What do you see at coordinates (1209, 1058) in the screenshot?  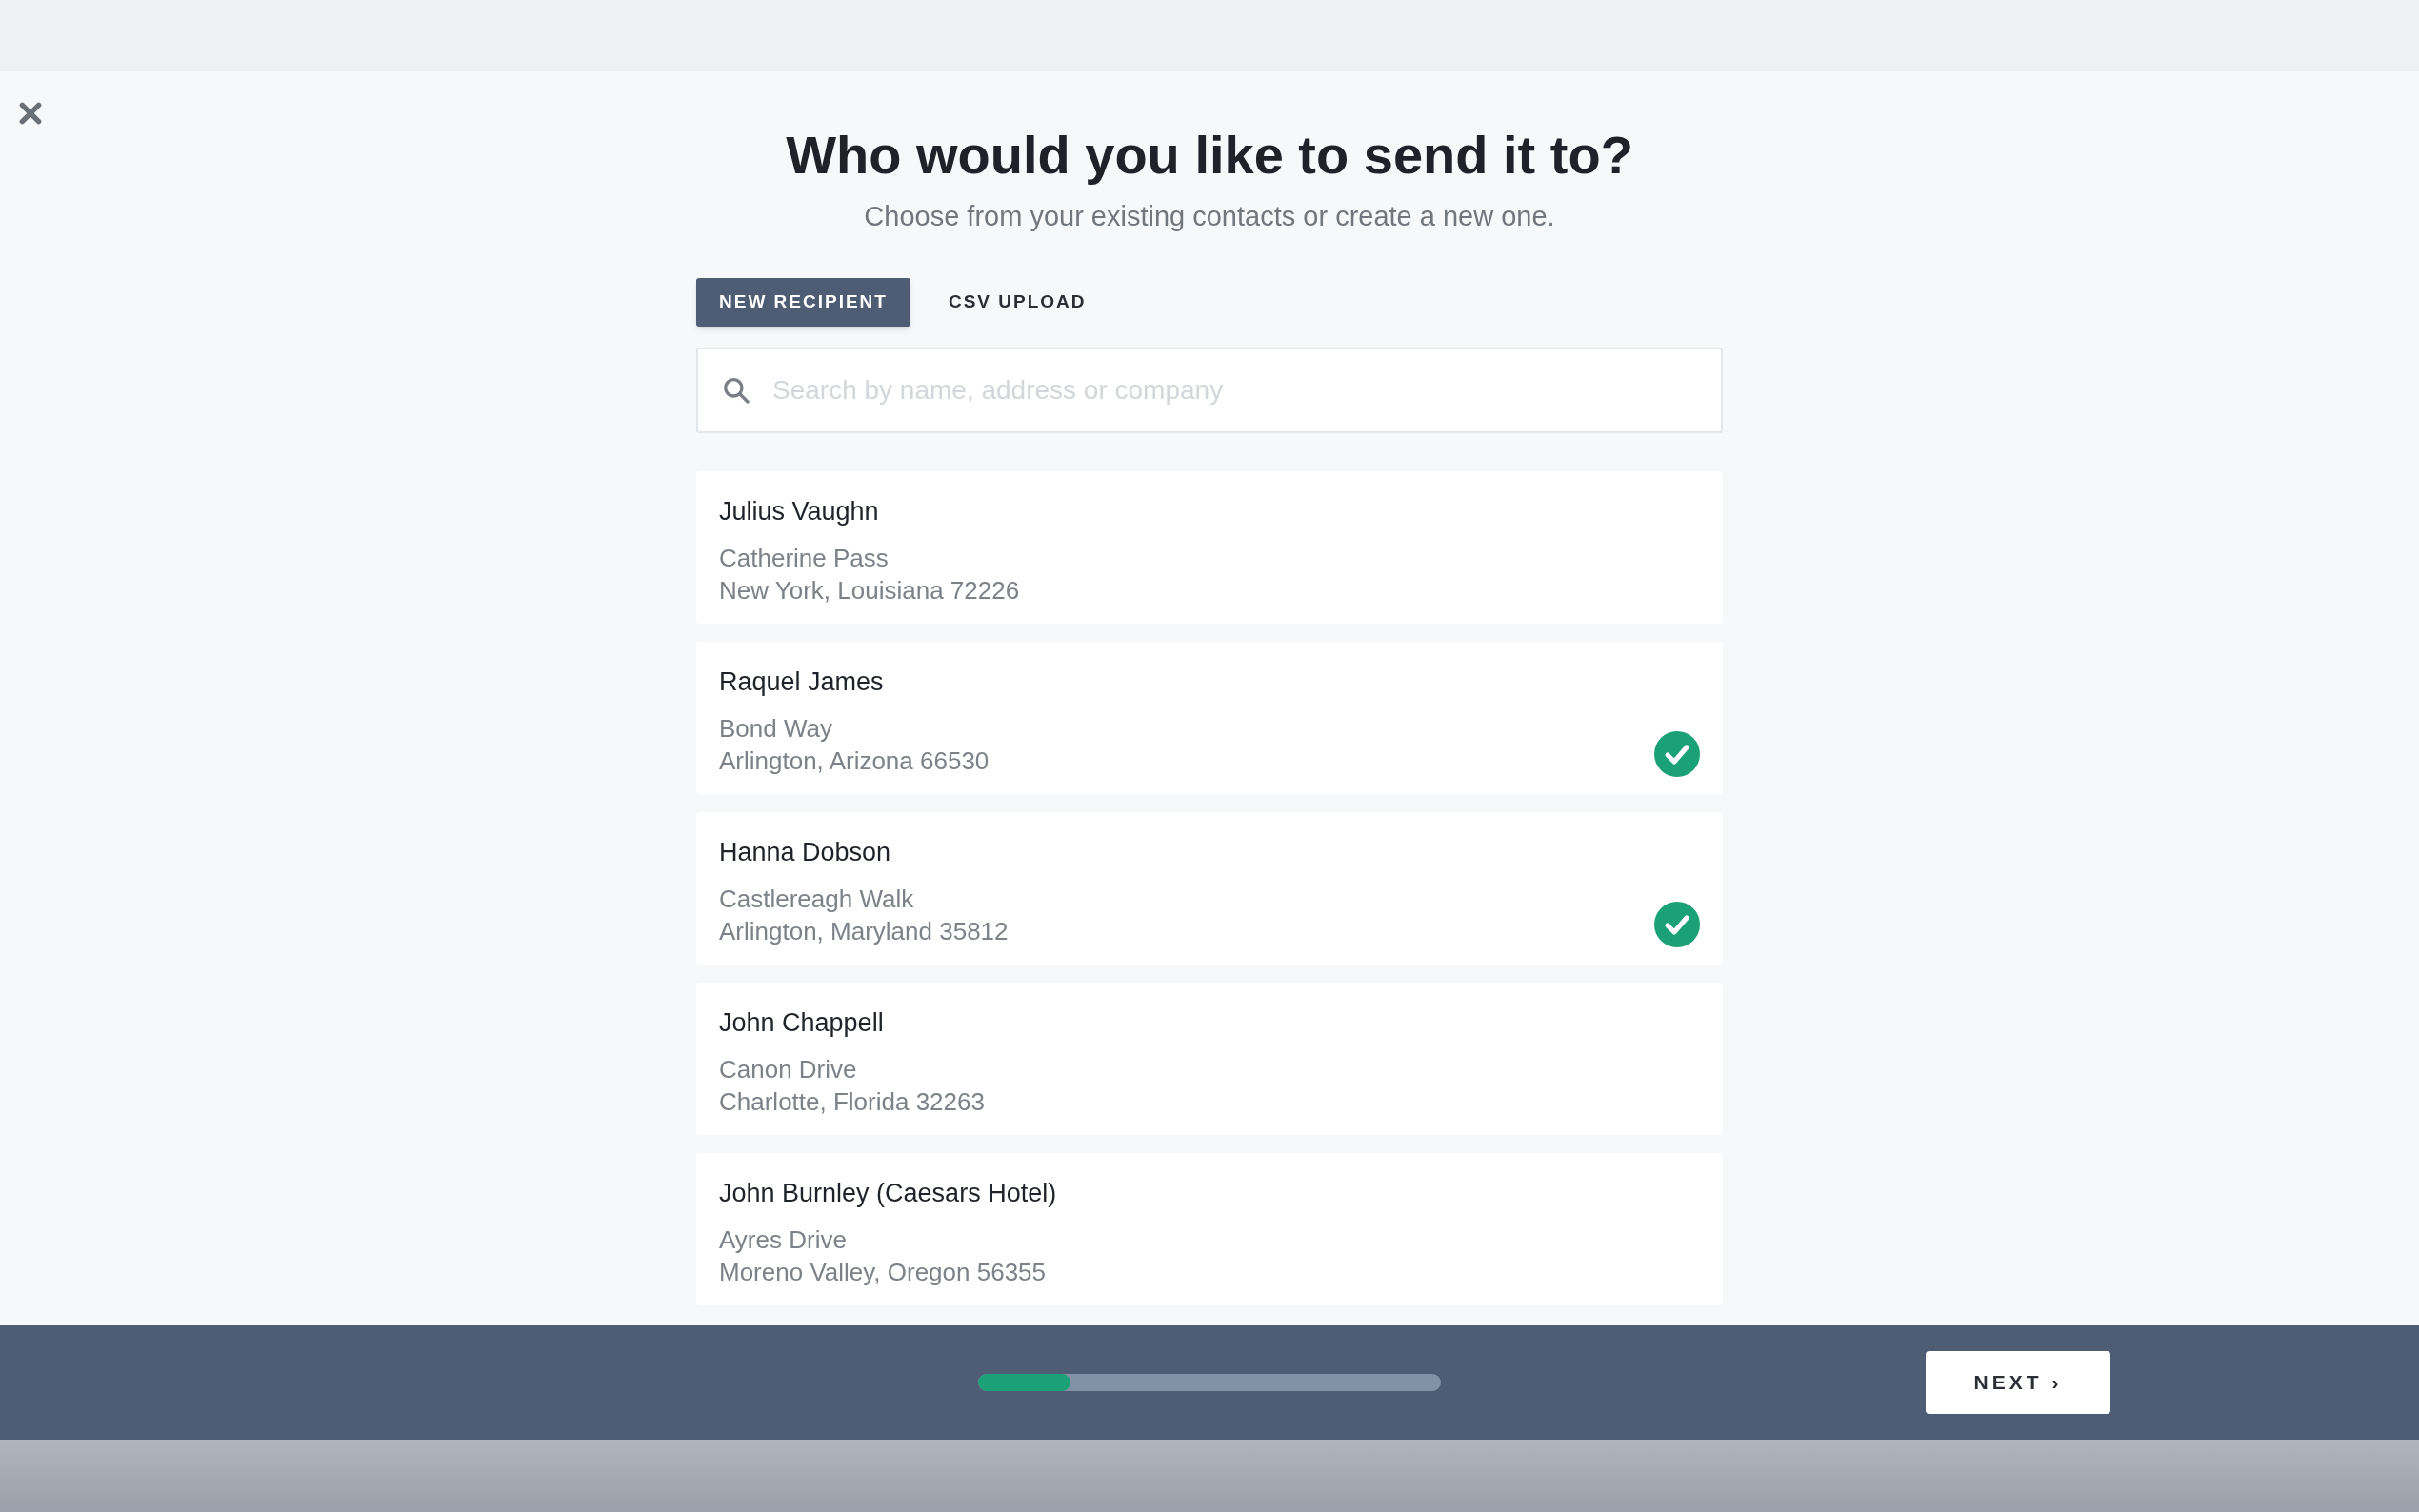 I see `contact-card: John Chappell Canon Drive Charlotte, Florida 32263` at bounding box center [1209, 1058].